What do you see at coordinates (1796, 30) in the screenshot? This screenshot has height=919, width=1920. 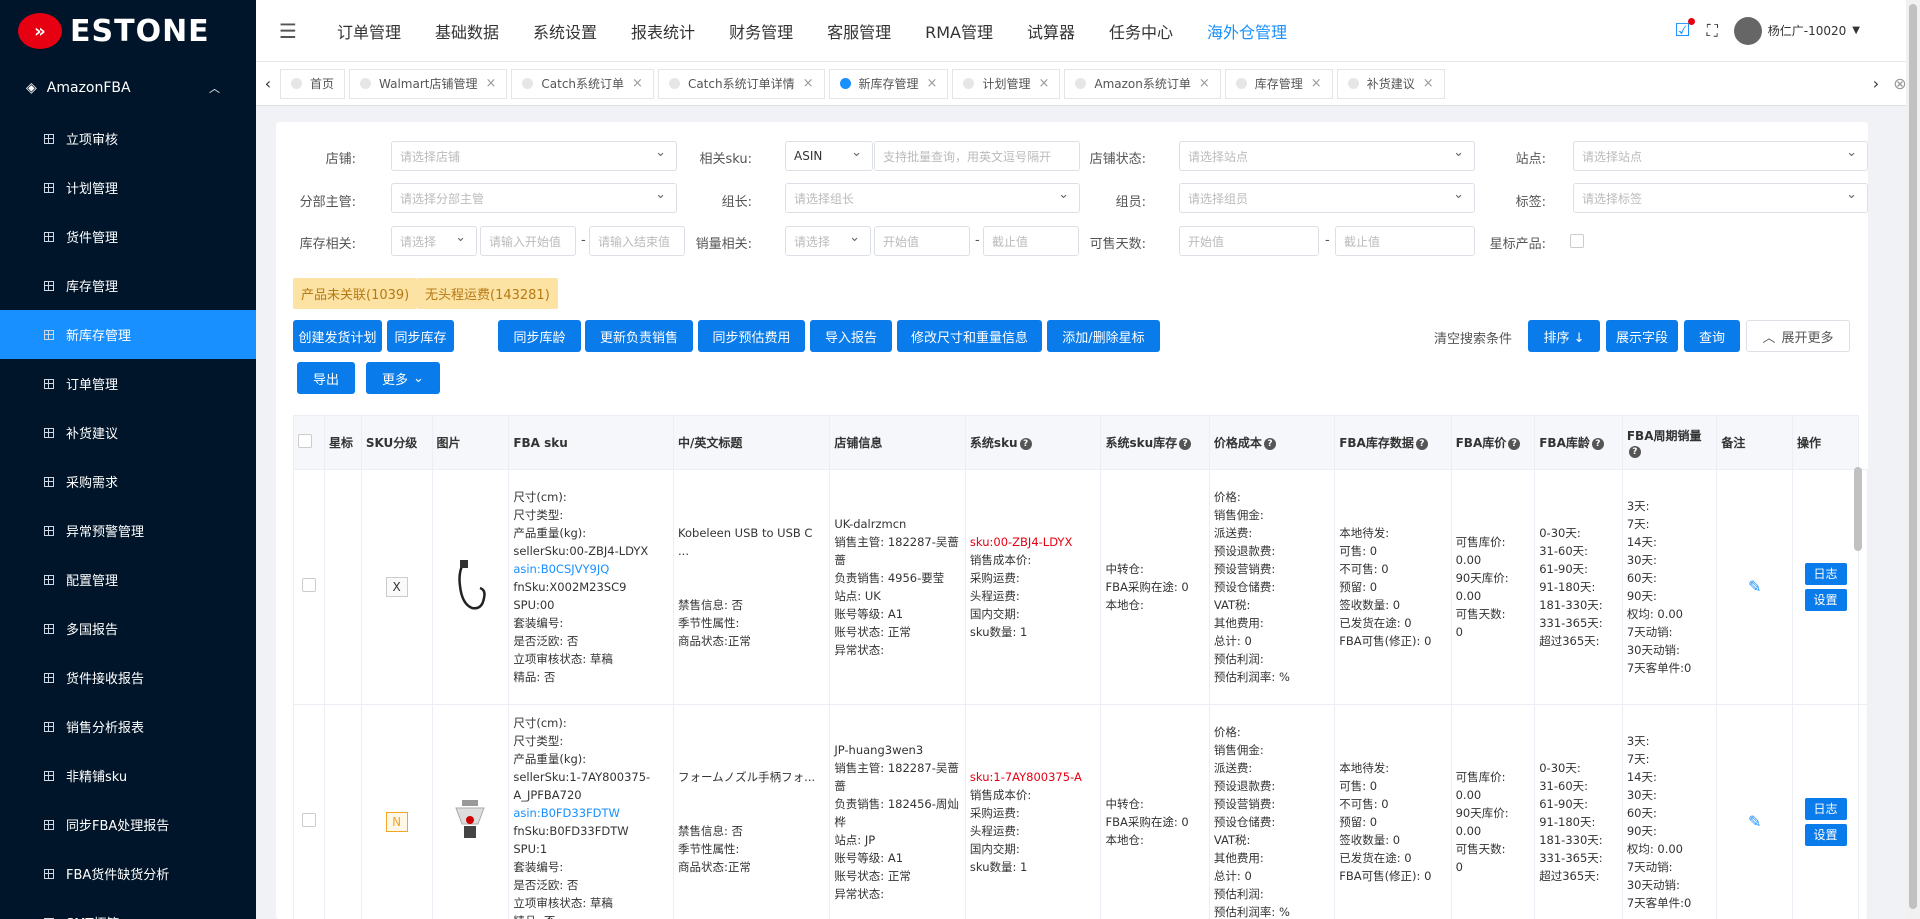 I see `user-menu: 杨仁广-10020 ▼` at bounding box center [1796, 30].